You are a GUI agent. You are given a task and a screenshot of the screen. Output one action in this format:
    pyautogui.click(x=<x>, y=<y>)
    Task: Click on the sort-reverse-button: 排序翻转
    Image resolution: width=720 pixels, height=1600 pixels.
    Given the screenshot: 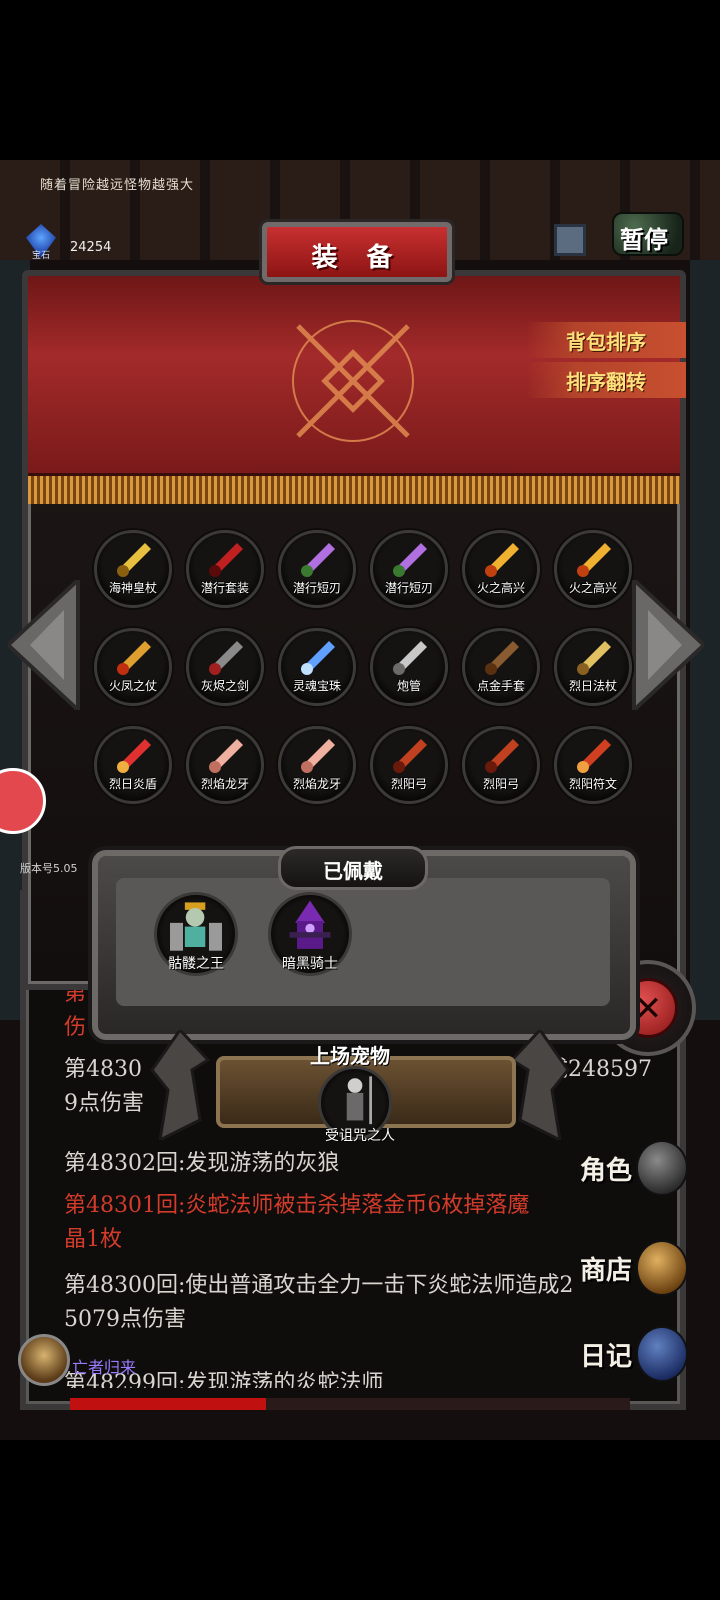 What is the action you would take?
    pyautogui.click(x=606, y=380)
    